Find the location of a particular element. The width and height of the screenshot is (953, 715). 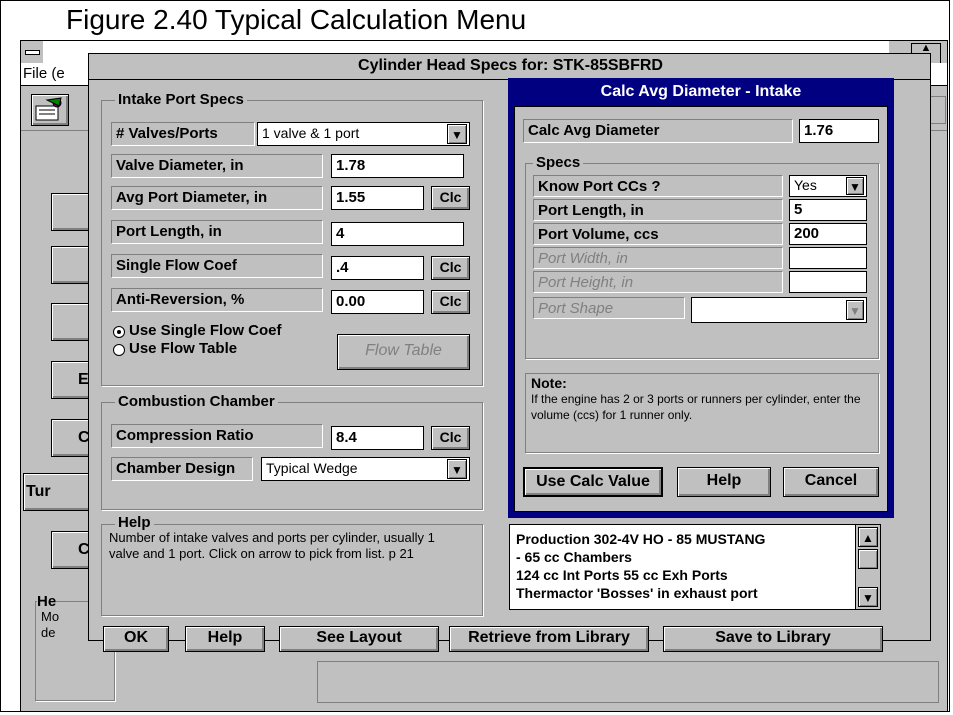

chamber-design-select: Typical Wedge ▼ is located at coordinates (365, 469).